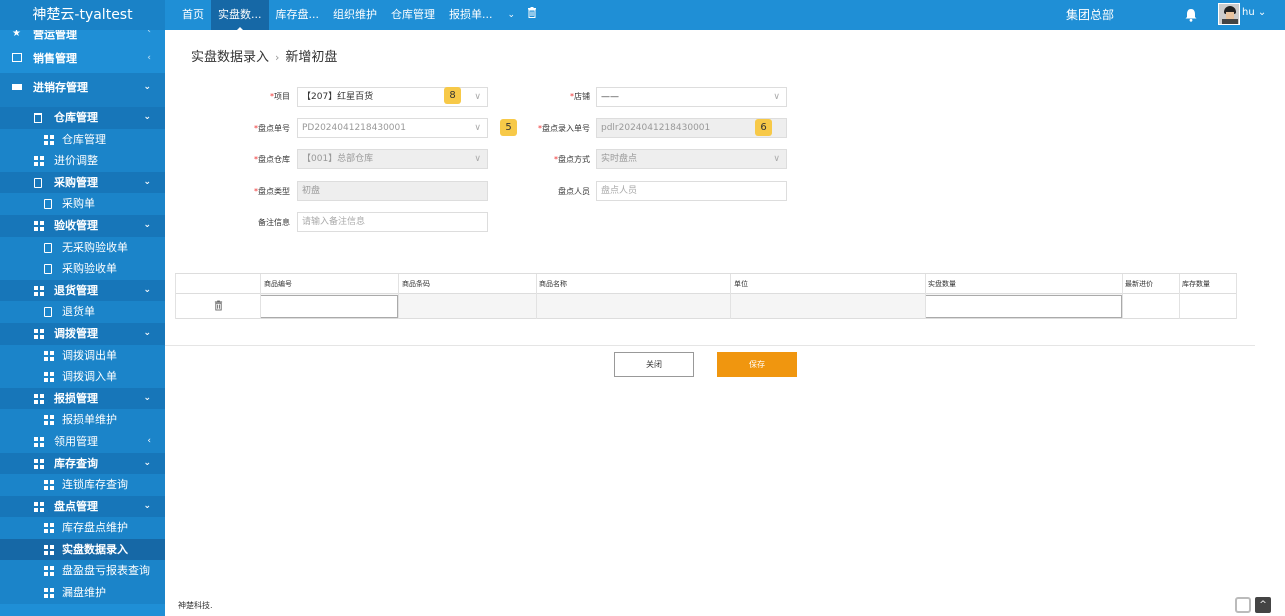  Describe the element at coordinates (82, 571) in the screenshot. I see `sidebar-item-profit-loss-report: 盘盈盘亏报表查询` at that location.